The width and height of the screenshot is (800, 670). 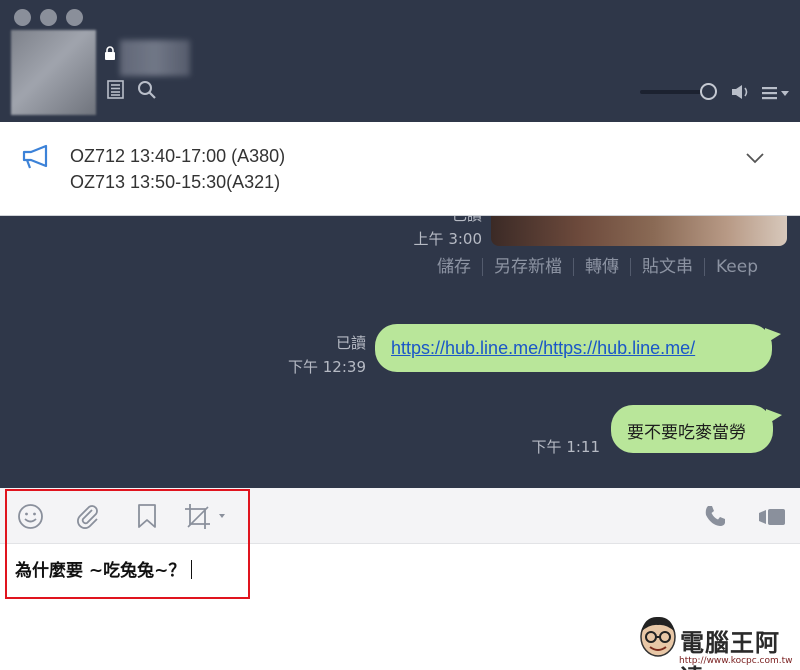 I want to click on volume-slider-track, so click(x=674, y=92).